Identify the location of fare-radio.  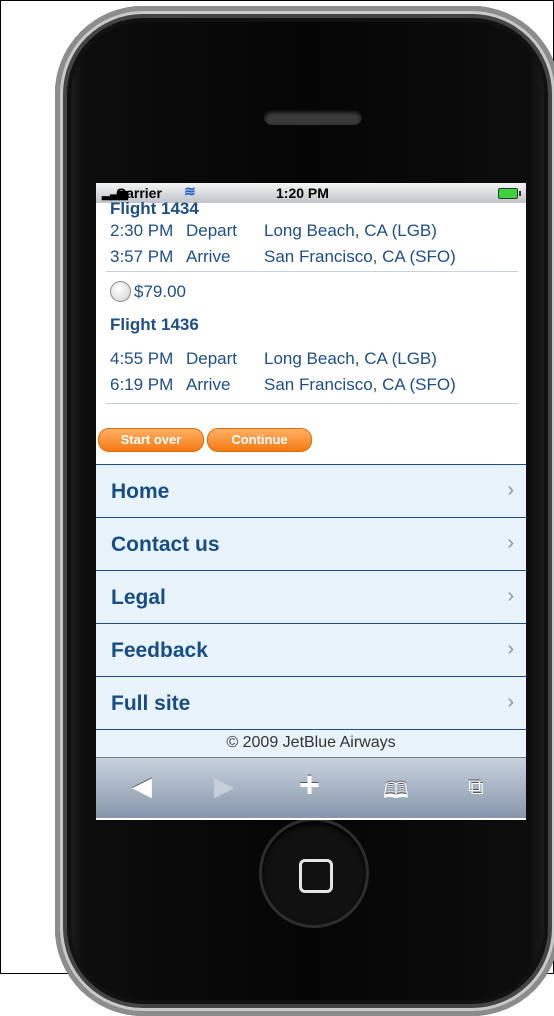
(120, 291).